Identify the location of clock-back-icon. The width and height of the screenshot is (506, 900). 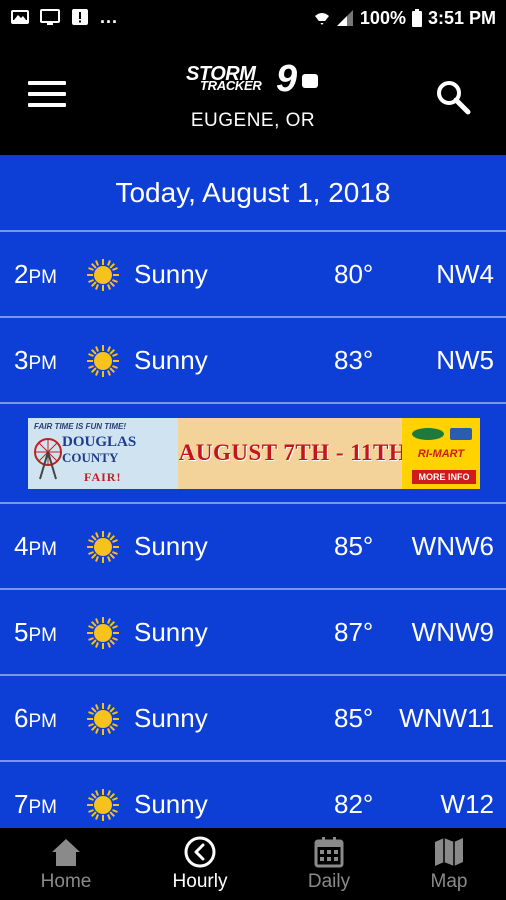
(200, 852).